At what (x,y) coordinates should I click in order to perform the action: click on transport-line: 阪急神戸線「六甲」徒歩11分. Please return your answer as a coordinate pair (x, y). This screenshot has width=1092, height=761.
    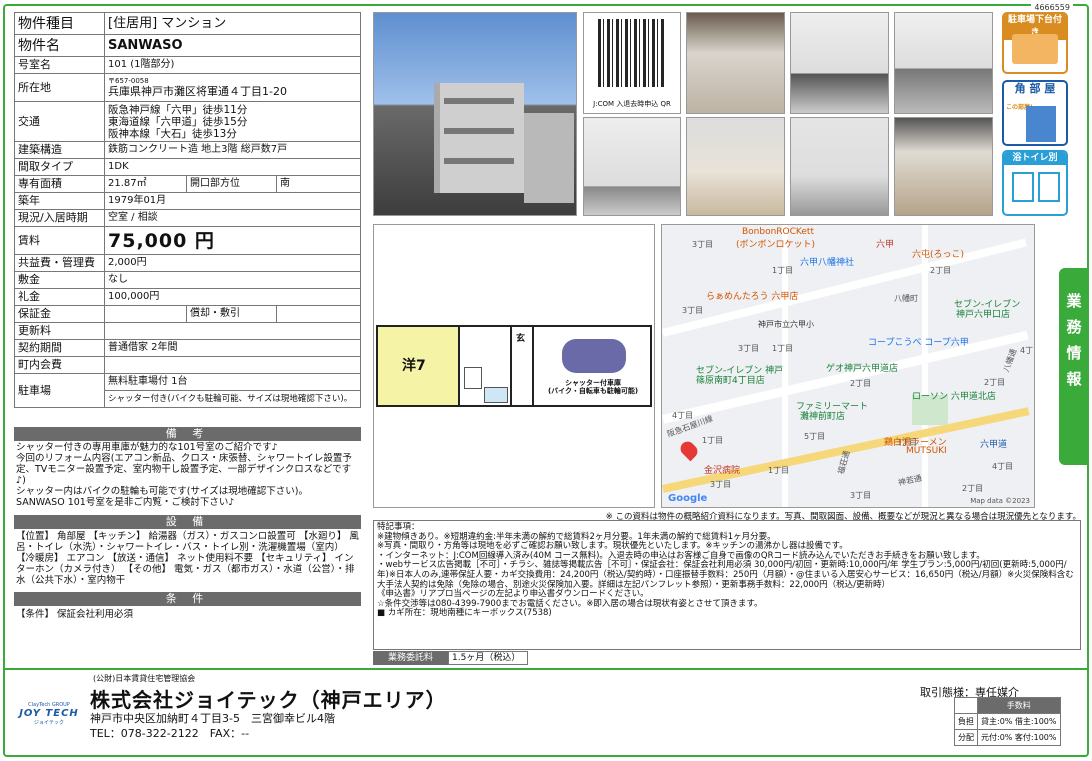
    Looking at the image, I should click on (178, 109).